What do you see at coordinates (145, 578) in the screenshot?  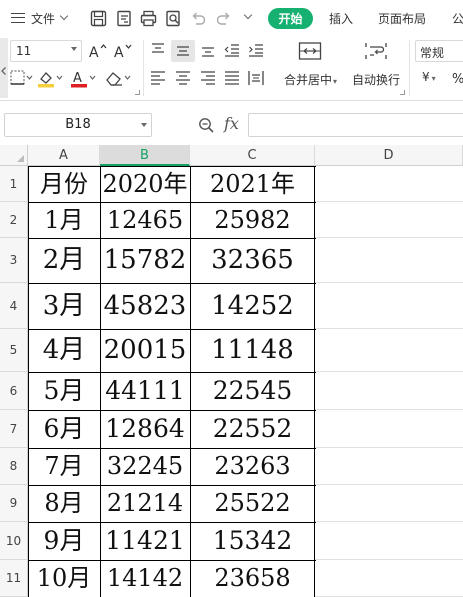 I see `cell-b: 14142` at bounding box center [145, 578].